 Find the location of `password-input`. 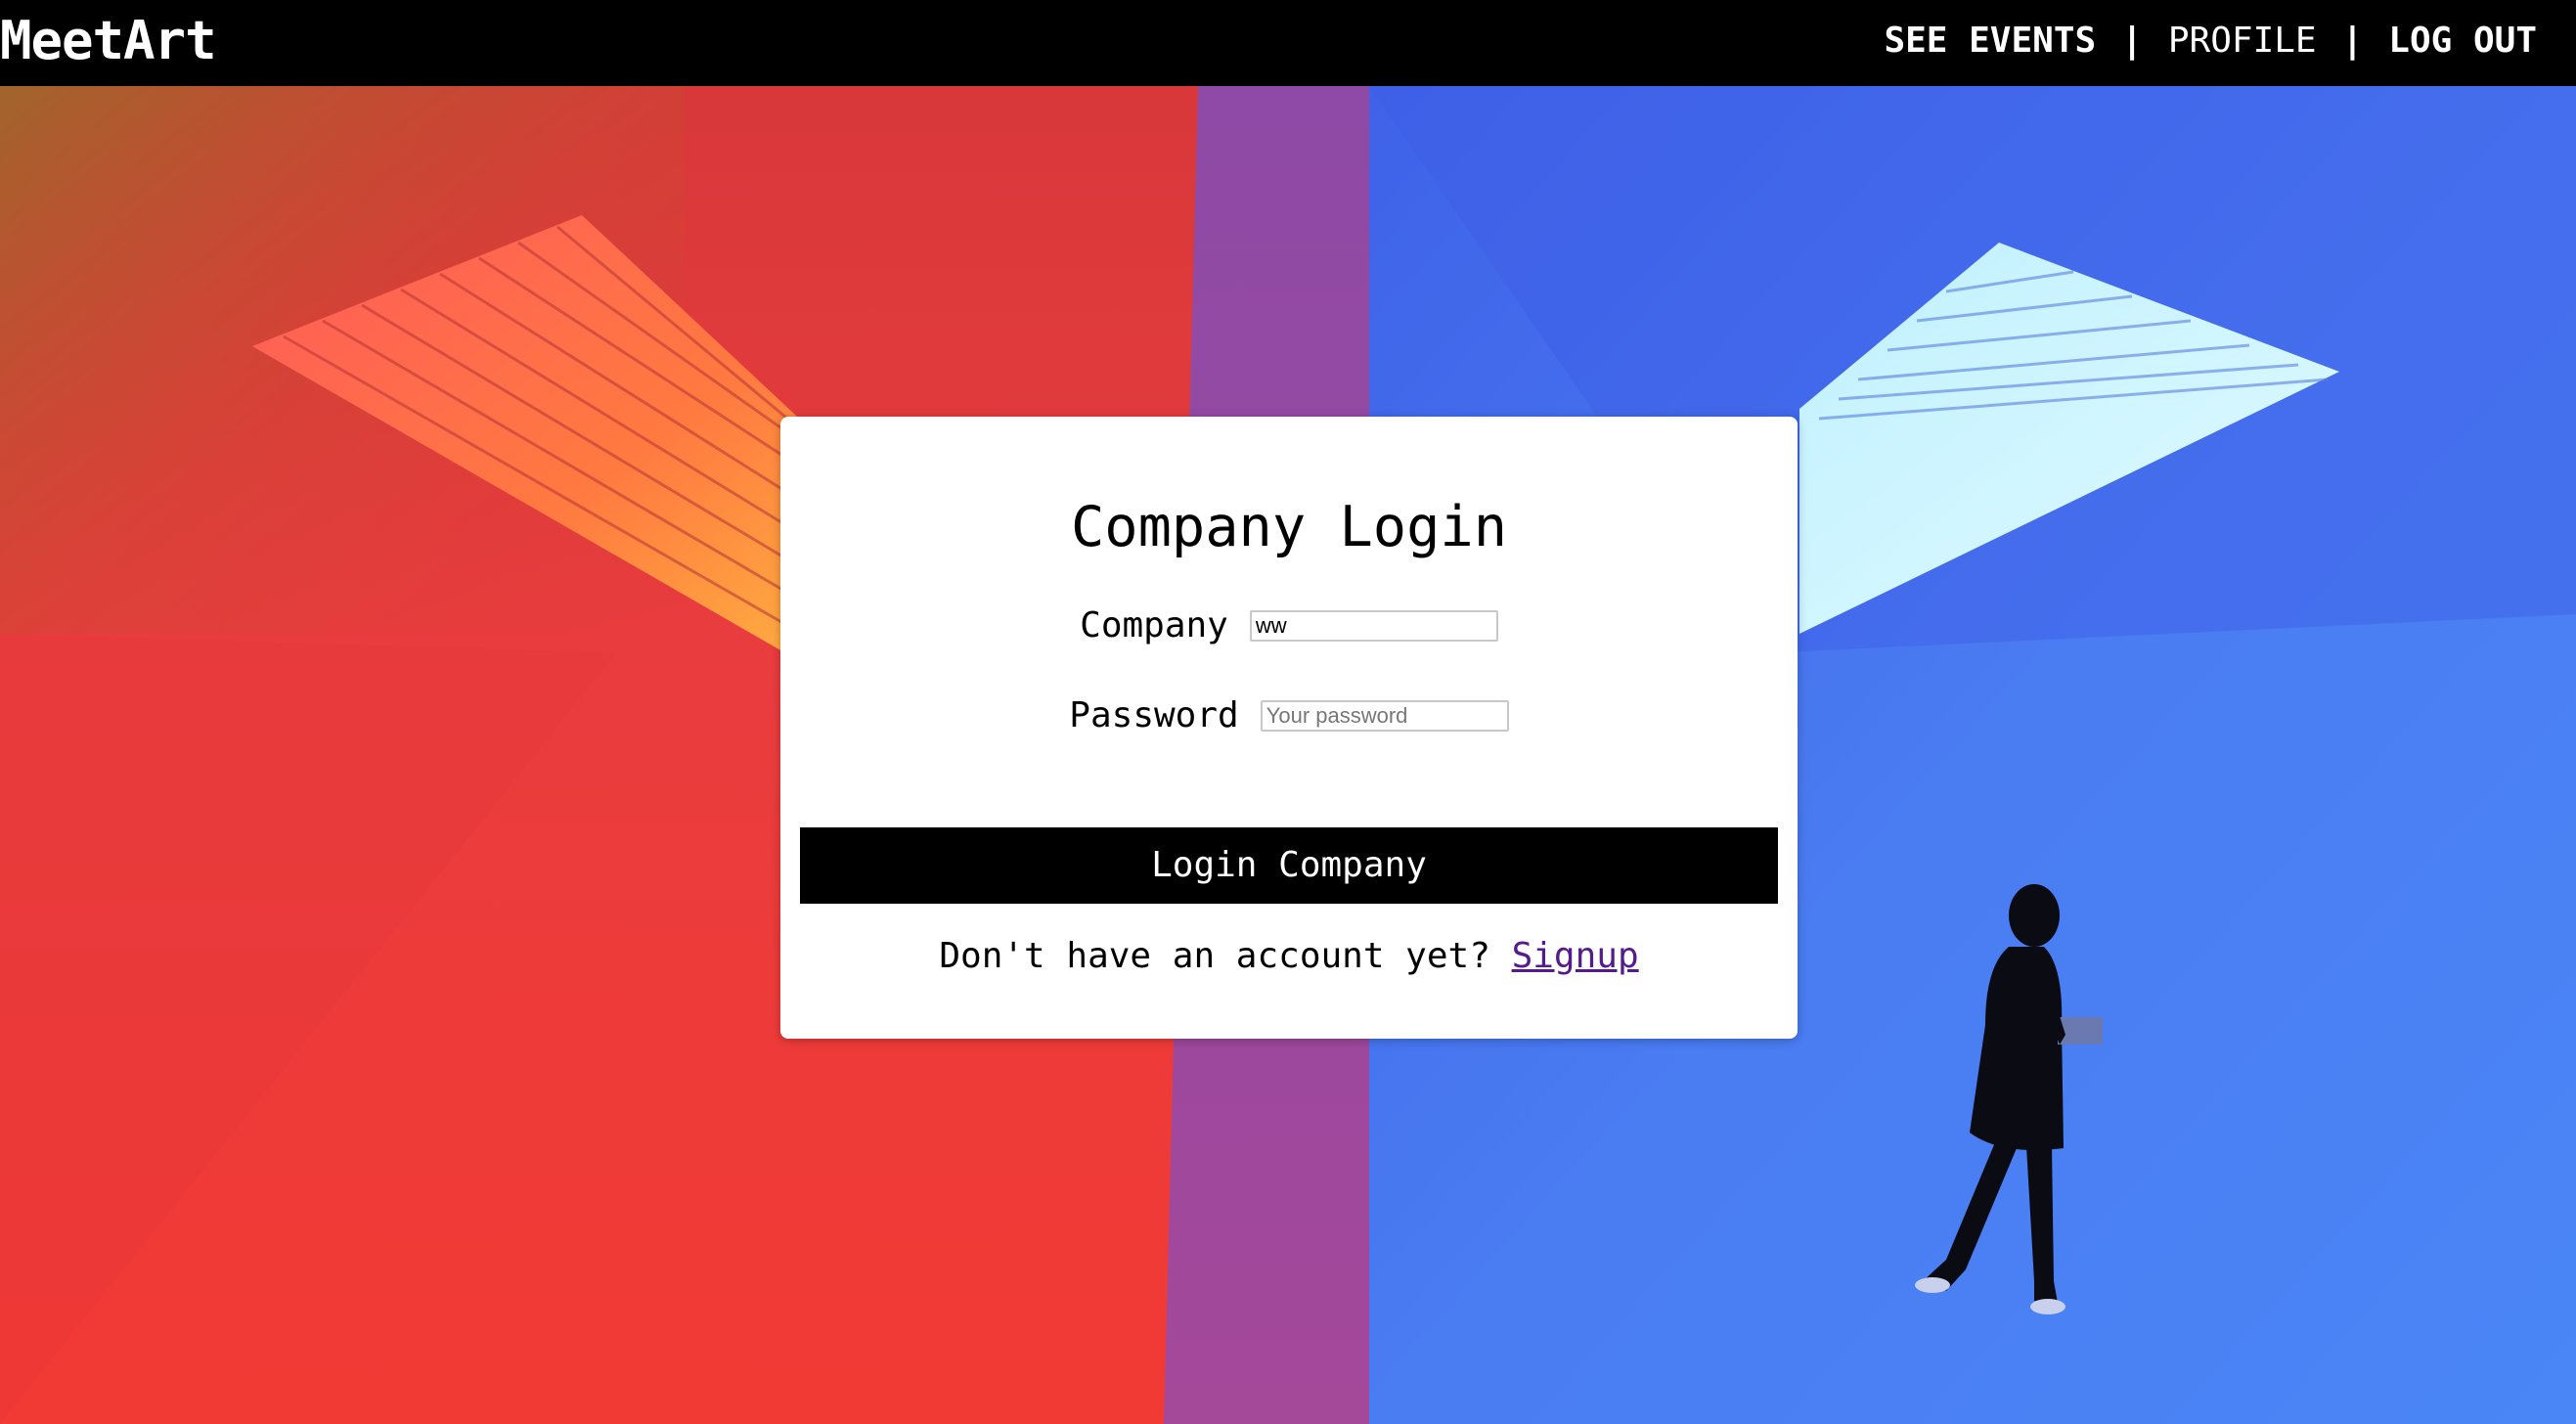

password-input is located at coordinates (1384, 716).